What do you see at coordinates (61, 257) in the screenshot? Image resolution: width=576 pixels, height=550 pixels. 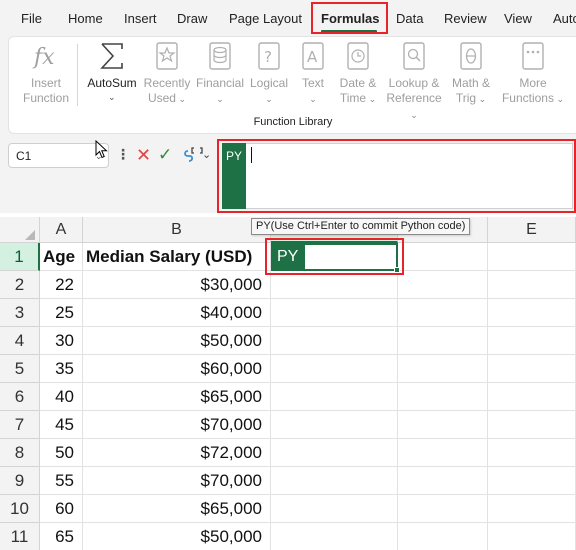 I see `header-cell: Age` at bounding box center [61, 257].